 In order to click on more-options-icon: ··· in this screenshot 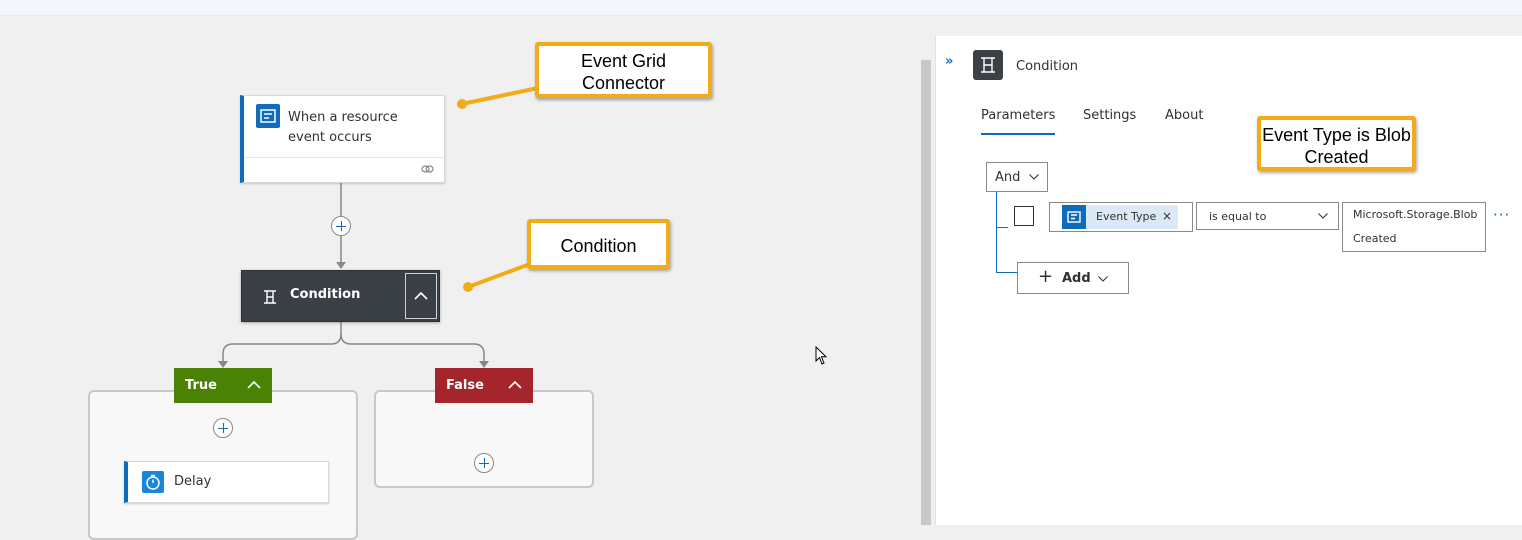, I will do `click(1501, 215)`.